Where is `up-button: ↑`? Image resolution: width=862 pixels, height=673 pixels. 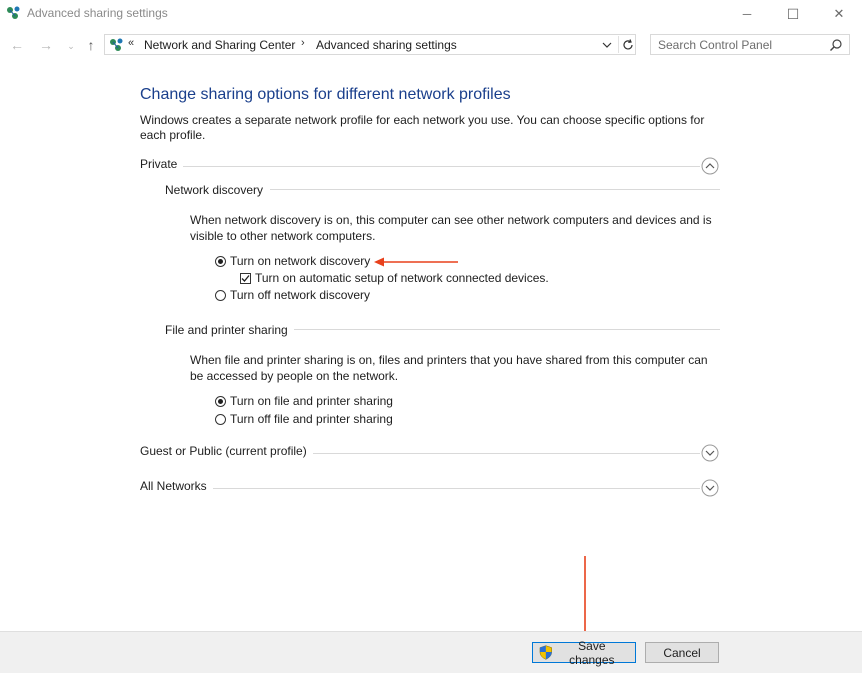
up-button: ↑ is located at coordinates (91, 45).